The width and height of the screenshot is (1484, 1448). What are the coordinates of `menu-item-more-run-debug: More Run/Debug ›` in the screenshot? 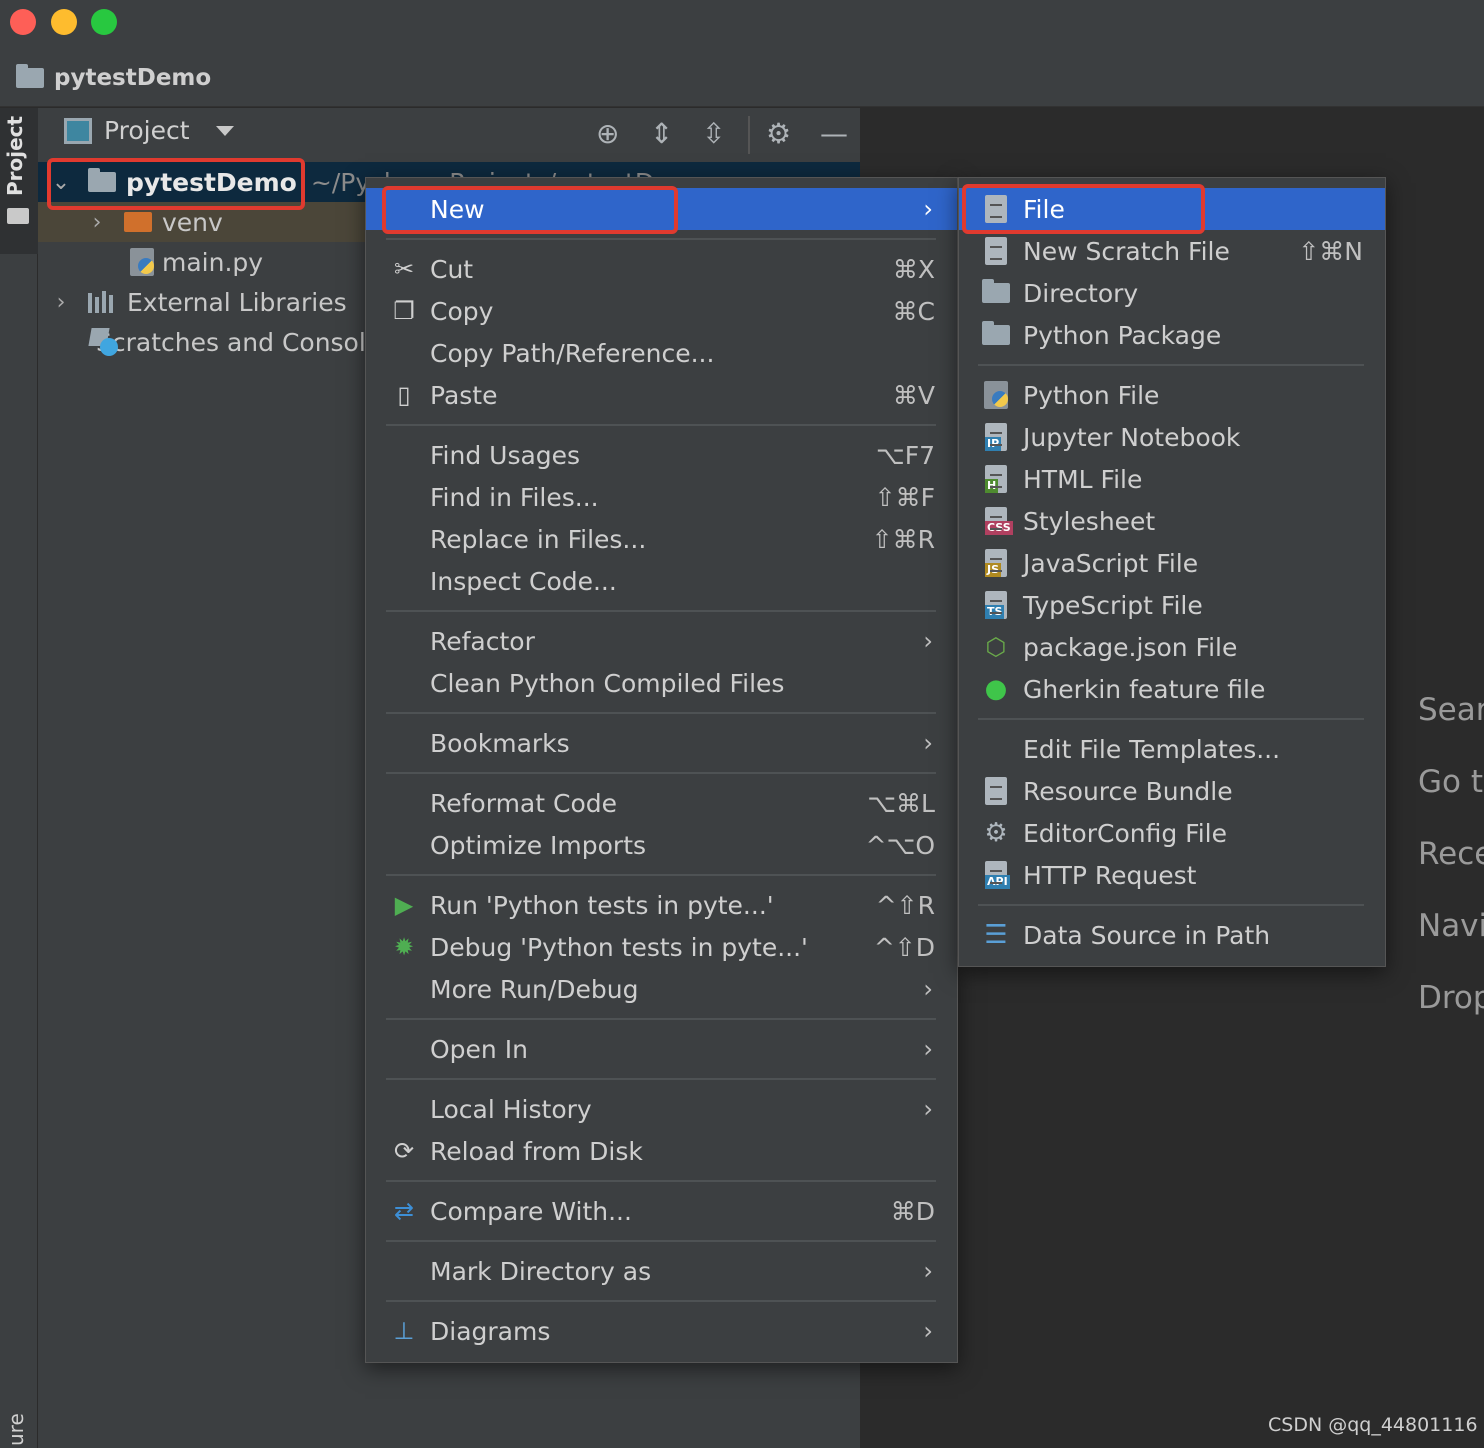 It's located at (661, 989).